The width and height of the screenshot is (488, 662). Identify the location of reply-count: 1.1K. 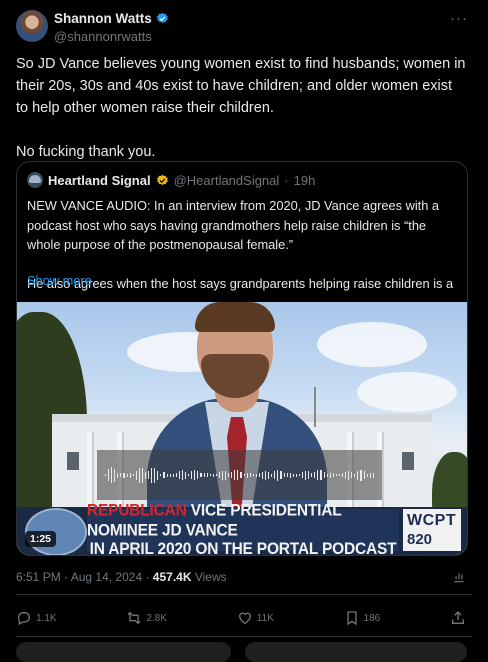
(46, 618).